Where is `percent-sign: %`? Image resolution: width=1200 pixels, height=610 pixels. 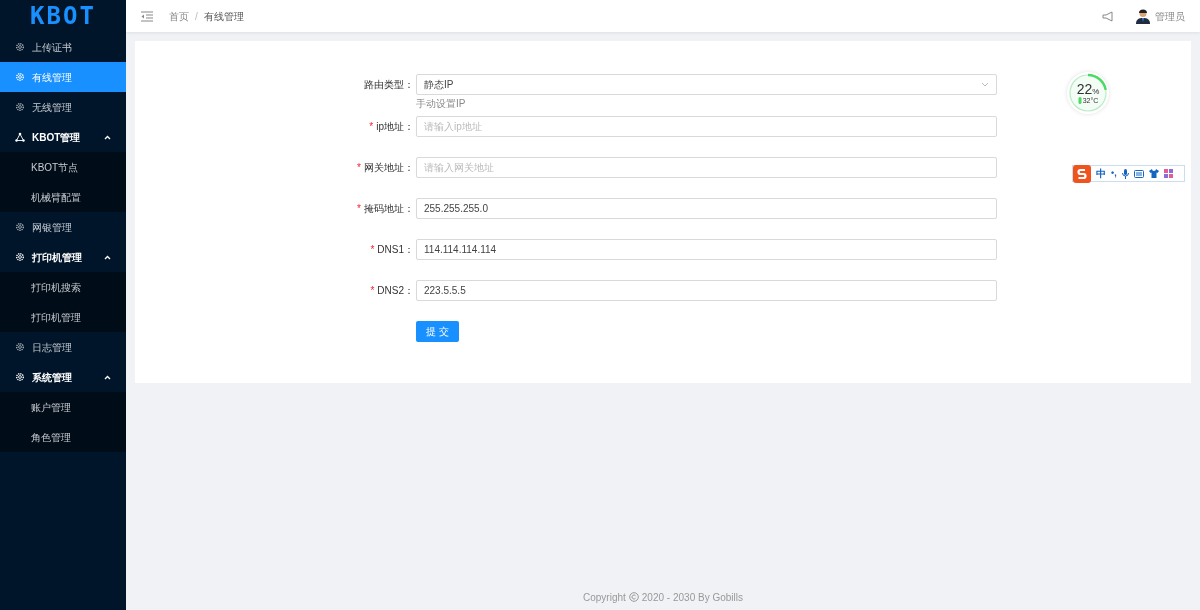
percent-sign: % is located at coordinates (1096, 92).